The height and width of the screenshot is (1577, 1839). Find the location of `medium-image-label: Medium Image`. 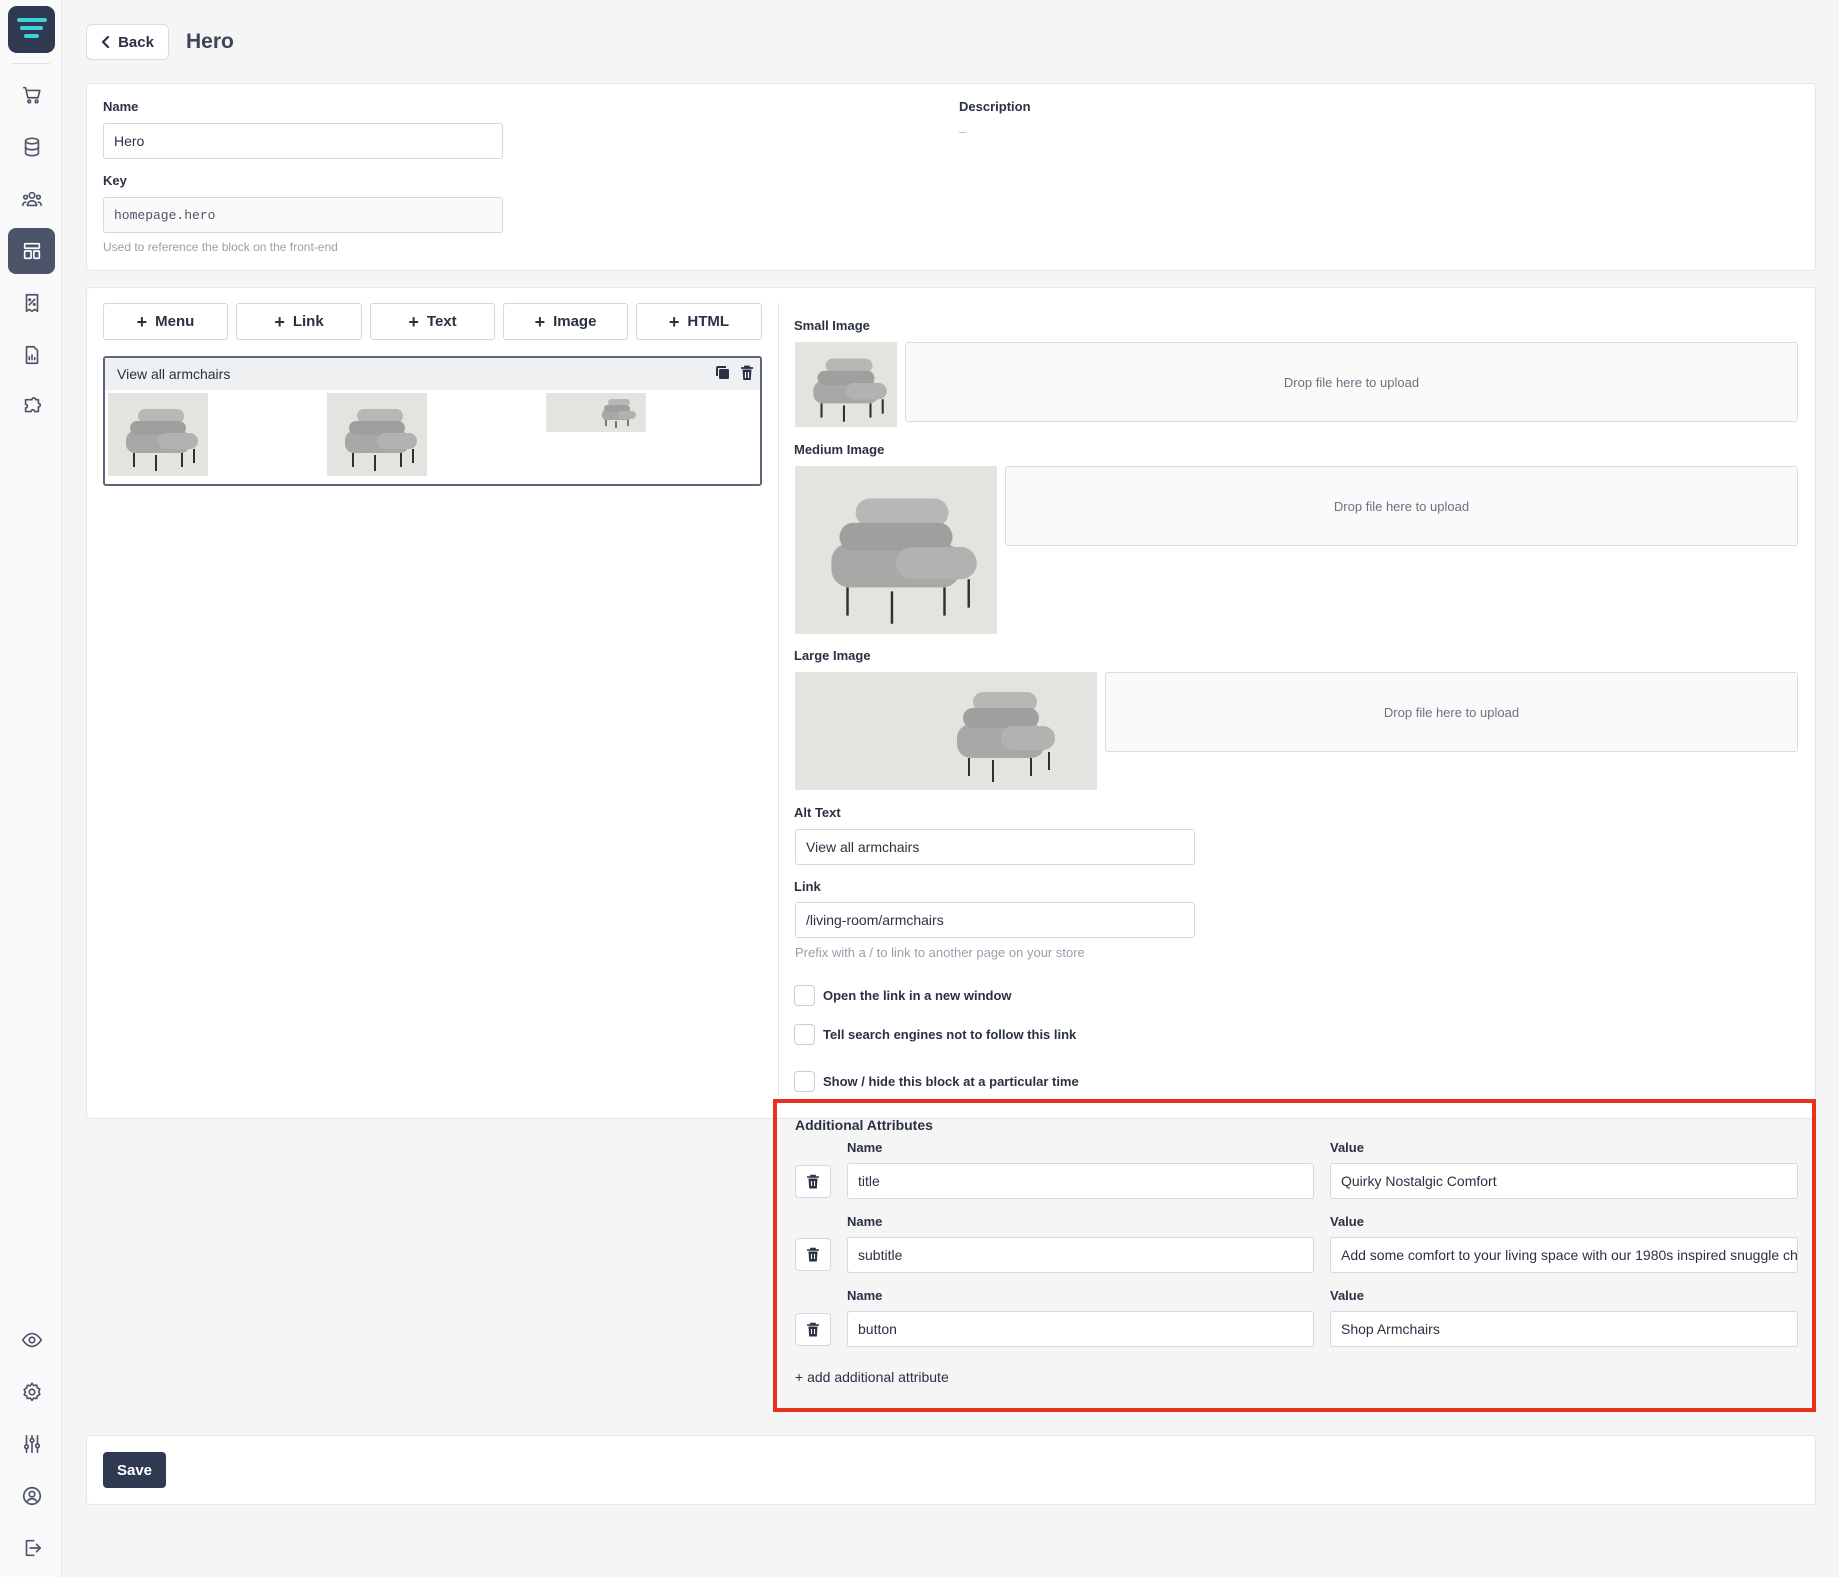

medium-image-label: Medium Image is located at coordinates (839, 449).